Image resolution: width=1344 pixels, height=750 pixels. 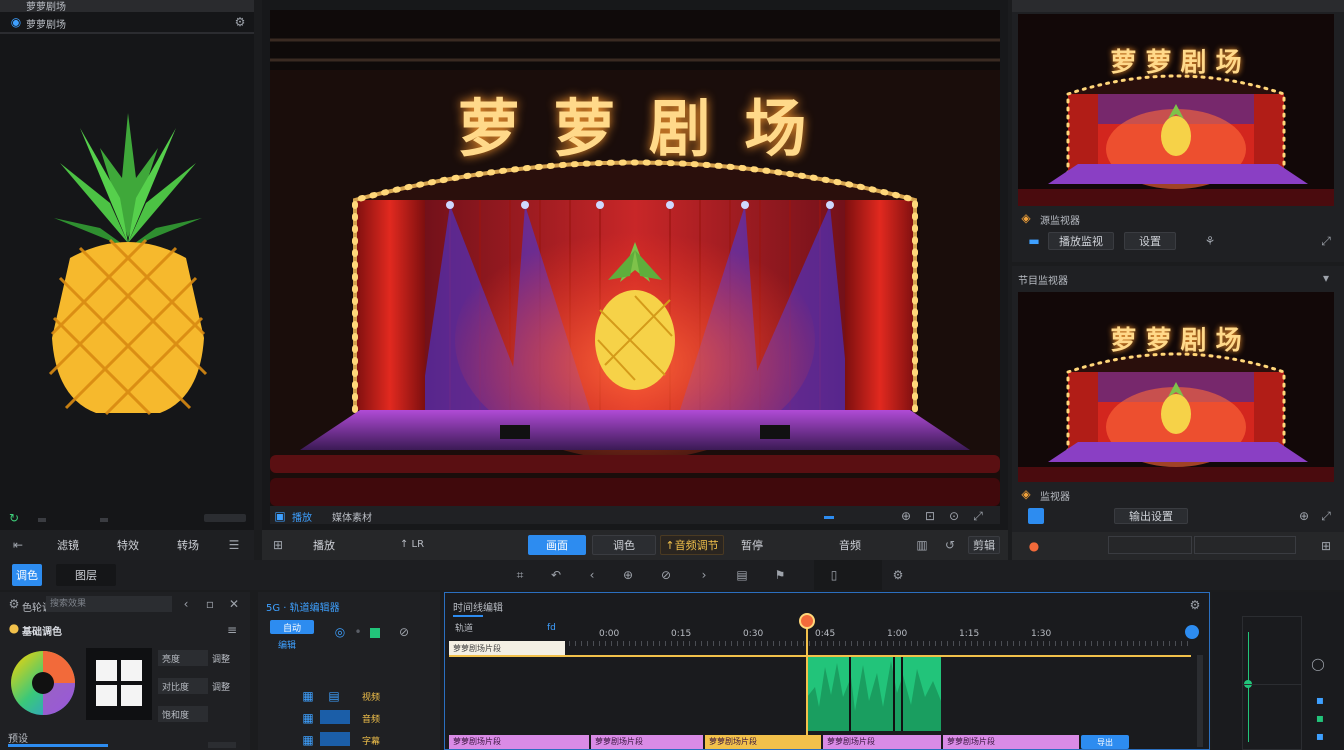 I want to click on preview-tab-label: 播放, so click(x=302, y=516).